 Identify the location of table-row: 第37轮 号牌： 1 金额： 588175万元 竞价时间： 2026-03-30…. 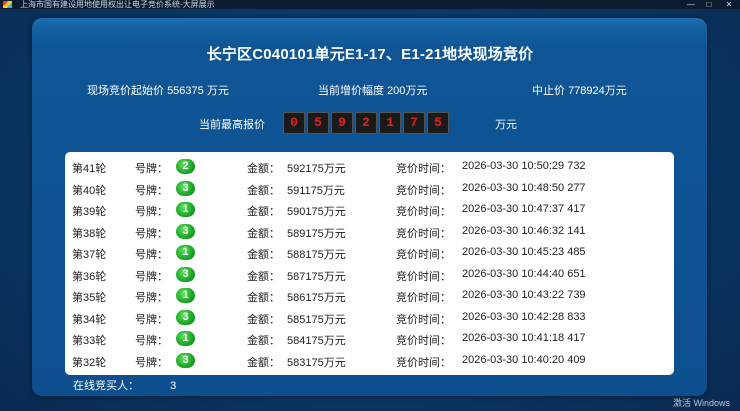
(369, 253).